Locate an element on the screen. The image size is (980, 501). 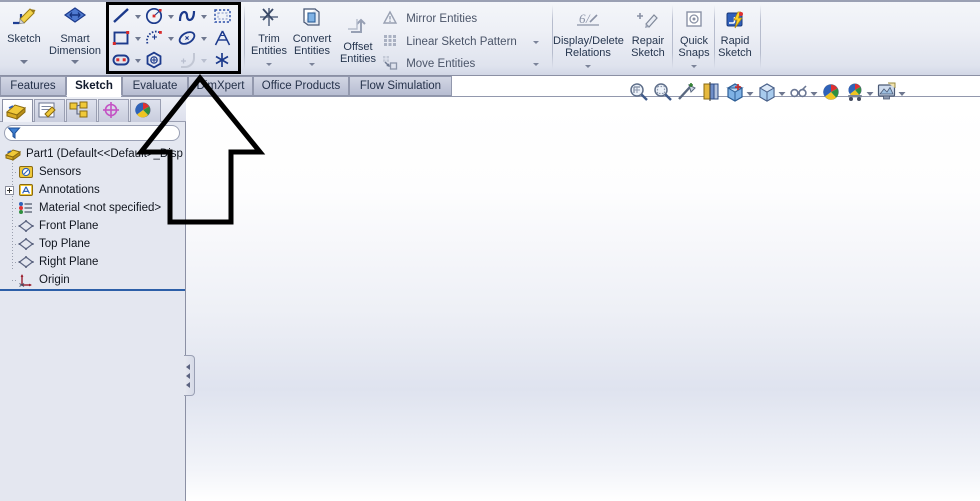
edit-appearance-icon is located at coordinates (831, 92).